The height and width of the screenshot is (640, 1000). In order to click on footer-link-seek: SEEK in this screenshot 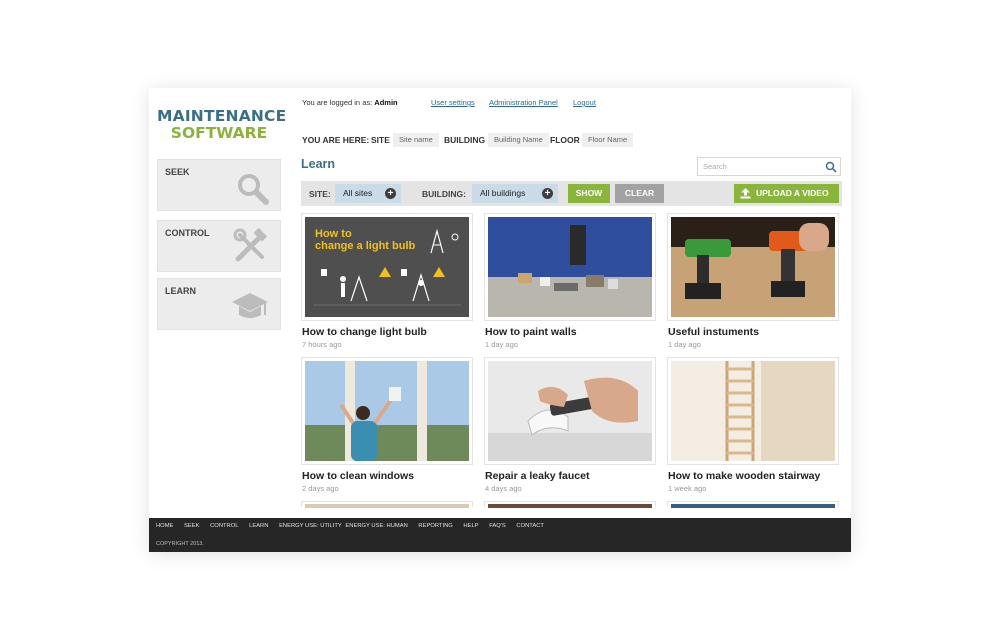, I will do `click(191, 526)`.